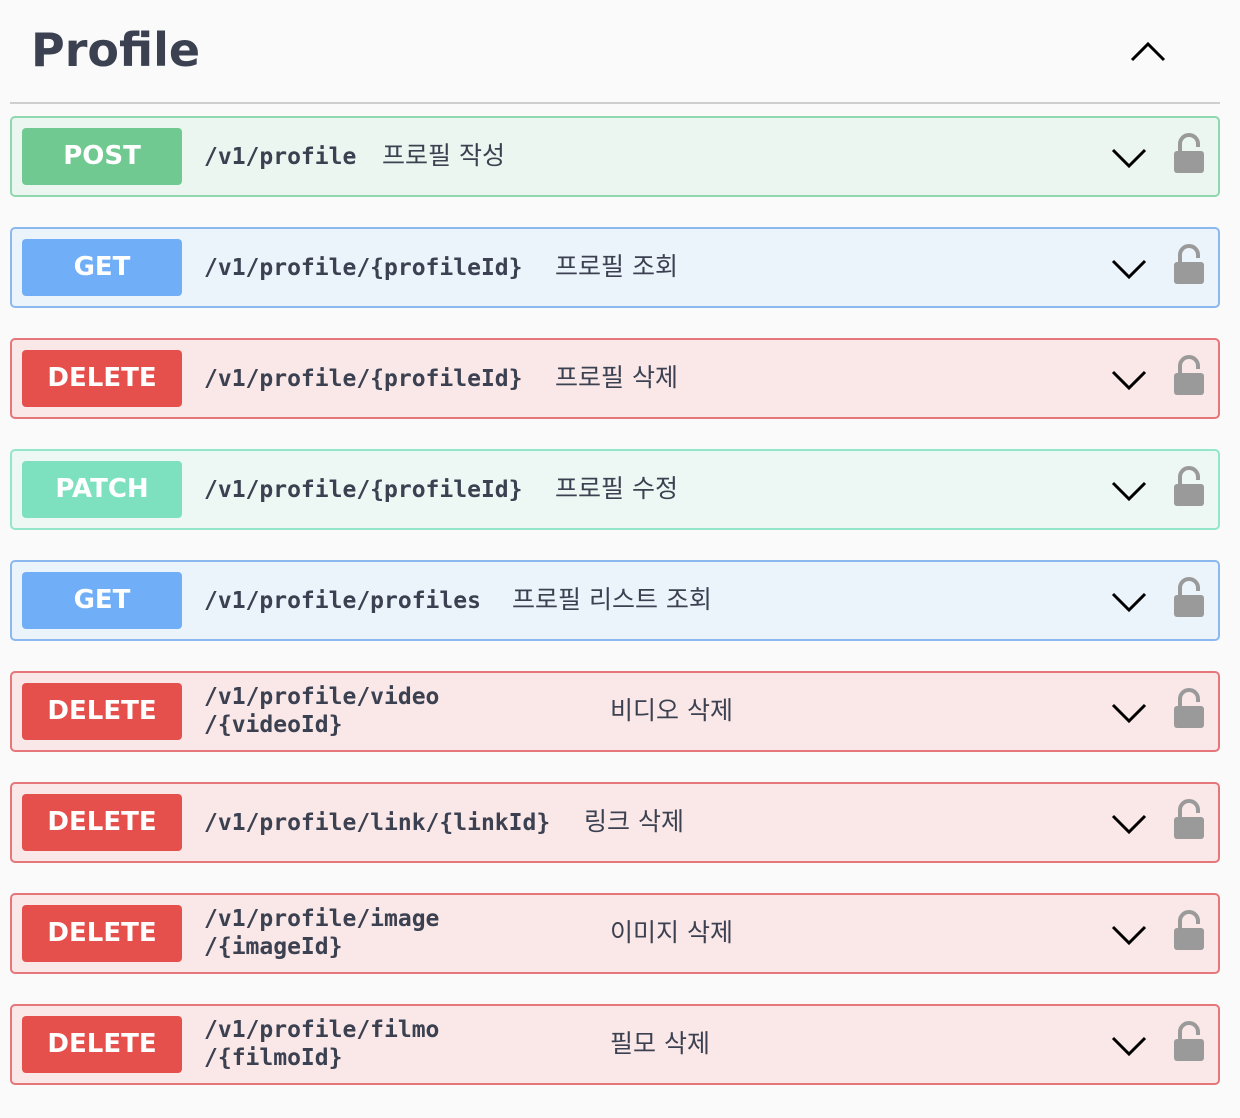 This screenshot has height=1118, width=1240. I want to click on endpoint-summary: 프로필 삭제, so click(616, 377).